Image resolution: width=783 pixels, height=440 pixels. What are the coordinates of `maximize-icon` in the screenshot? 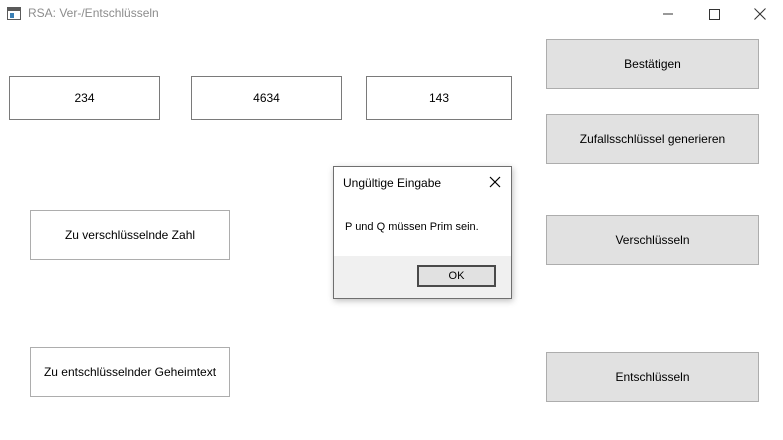 It's located at (714, 14).